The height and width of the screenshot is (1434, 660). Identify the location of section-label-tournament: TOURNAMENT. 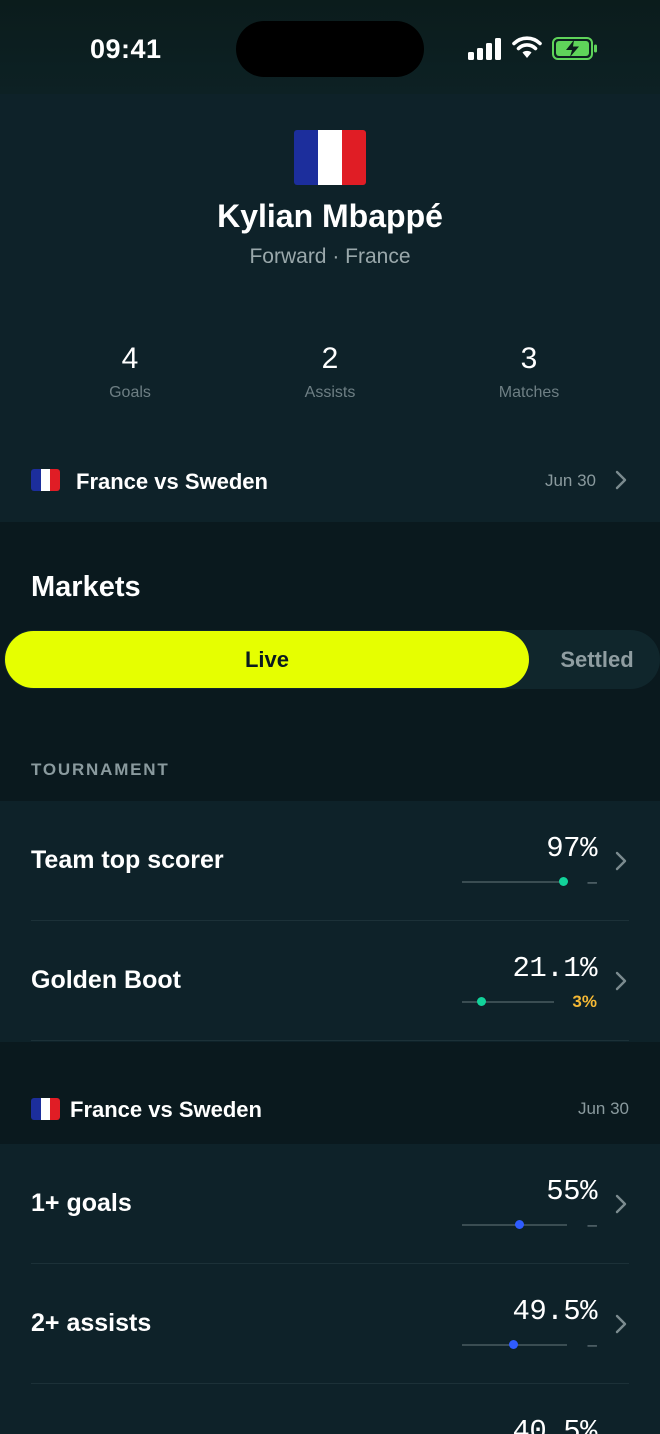
(100, 769).